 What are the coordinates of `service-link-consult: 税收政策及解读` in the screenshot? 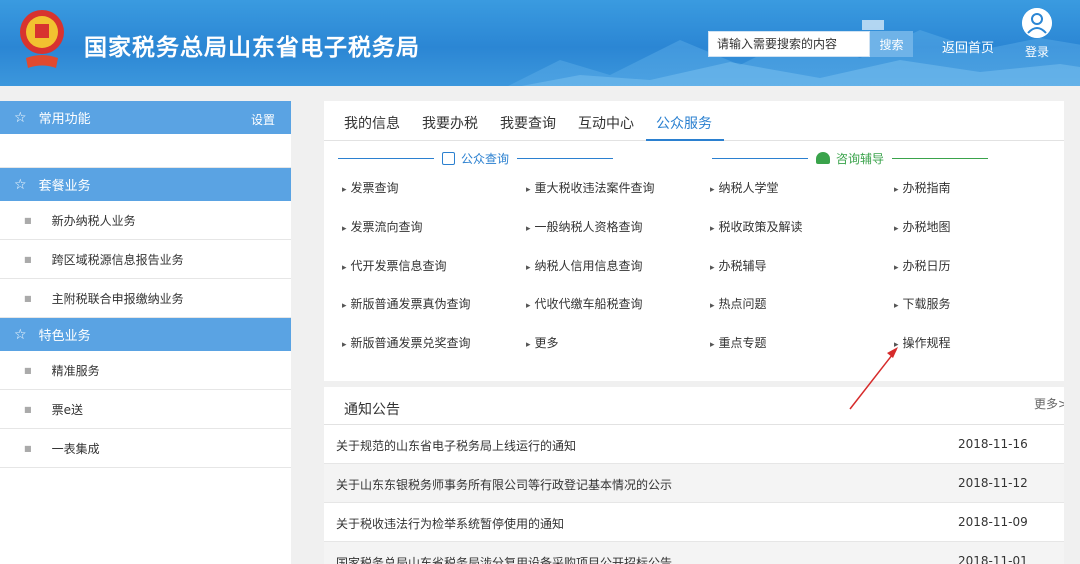 It's located at (756, 226).